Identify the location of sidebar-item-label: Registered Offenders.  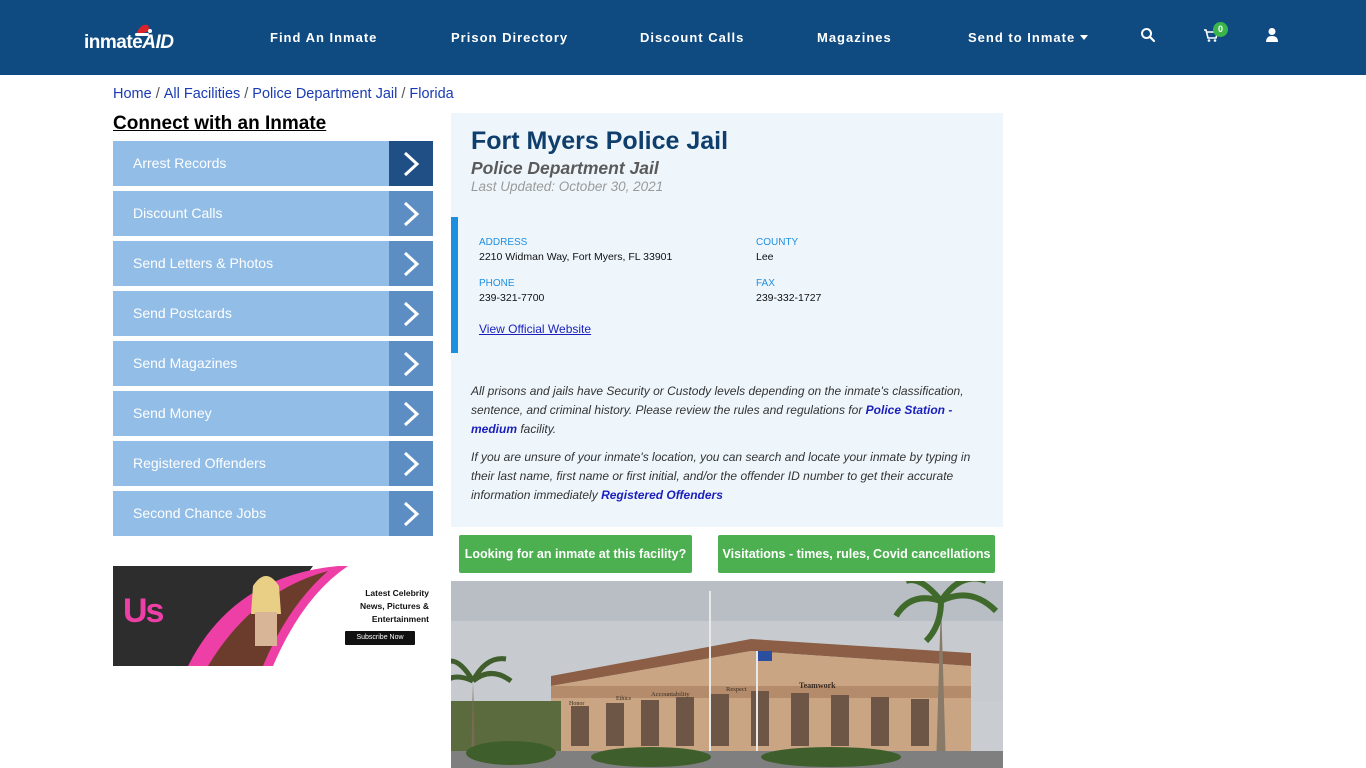
(199, 463).